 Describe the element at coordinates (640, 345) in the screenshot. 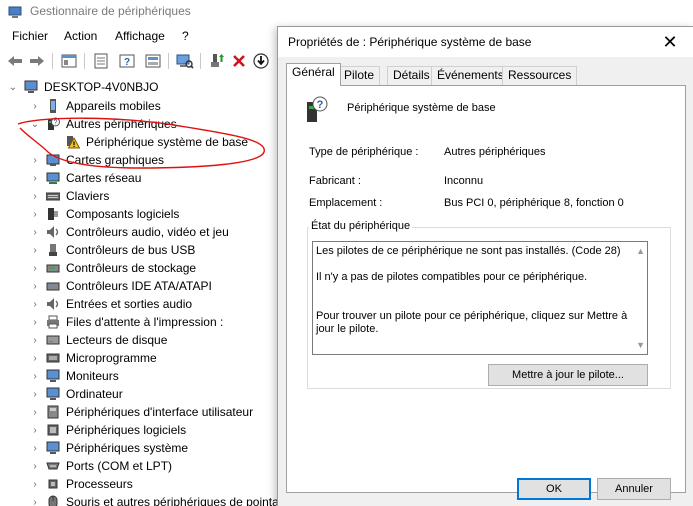

I see `scroll-down-icon: ▼` at that location.